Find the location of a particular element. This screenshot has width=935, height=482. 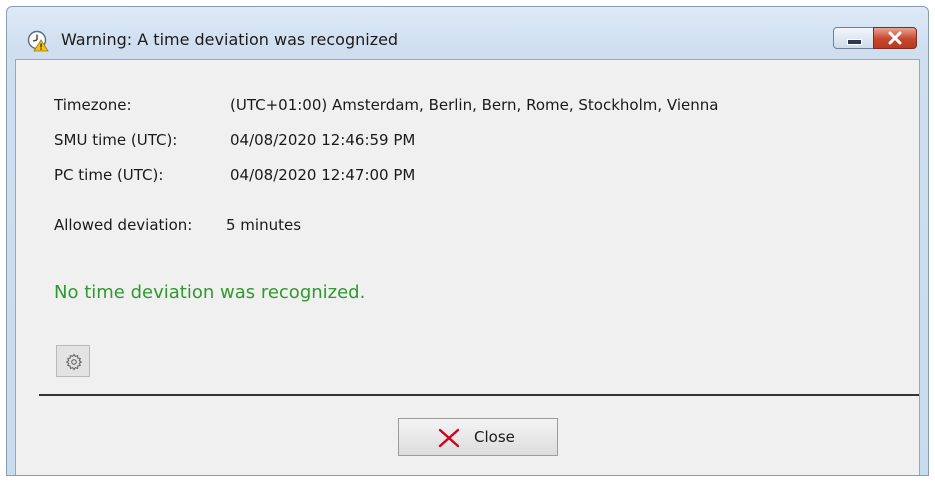

window-close-button is located at coordinates (895, 38).